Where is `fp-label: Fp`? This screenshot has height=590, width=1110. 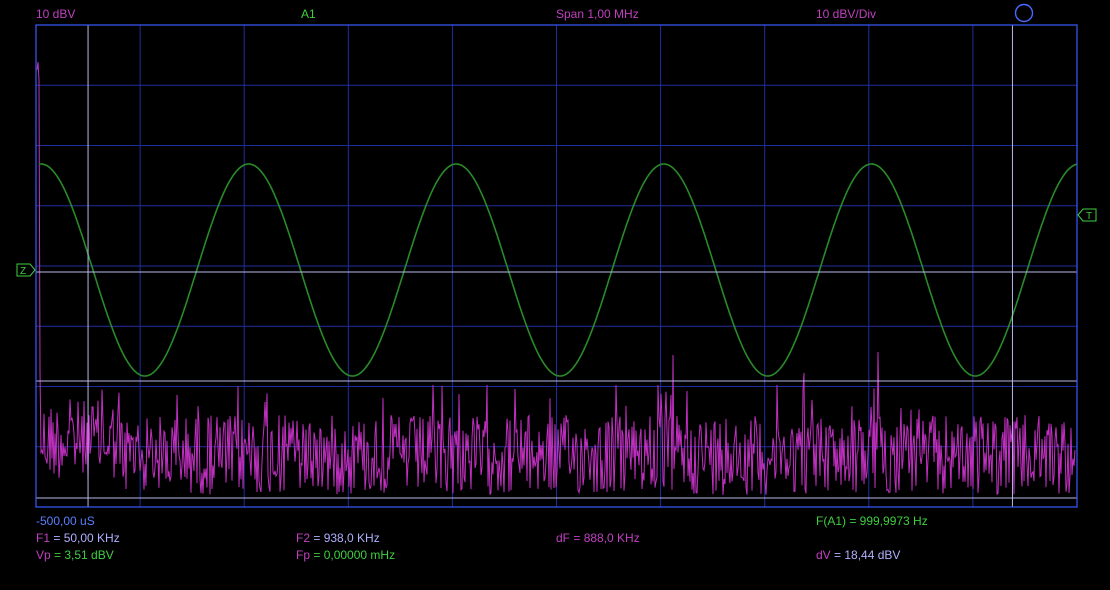 fp-label: Fp is located at coordinates (303, 555).